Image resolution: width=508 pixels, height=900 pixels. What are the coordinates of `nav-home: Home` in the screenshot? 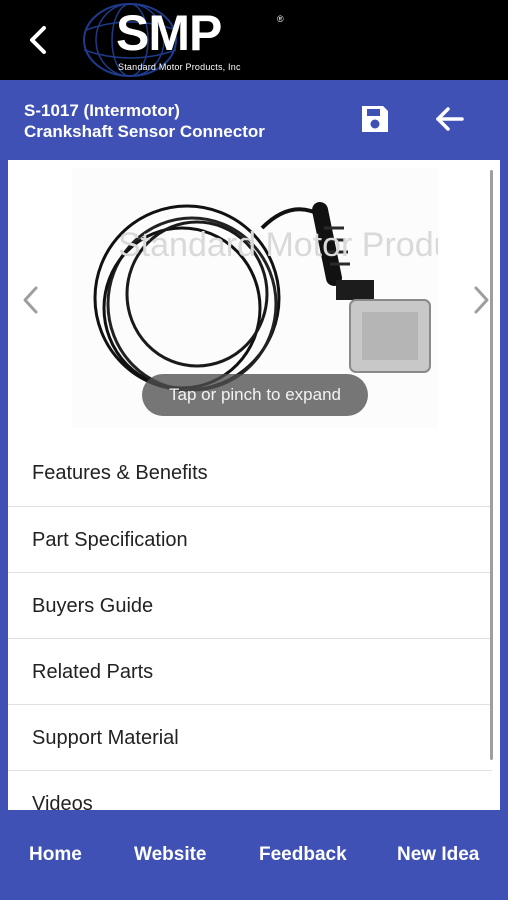 It's located at (55, 855).